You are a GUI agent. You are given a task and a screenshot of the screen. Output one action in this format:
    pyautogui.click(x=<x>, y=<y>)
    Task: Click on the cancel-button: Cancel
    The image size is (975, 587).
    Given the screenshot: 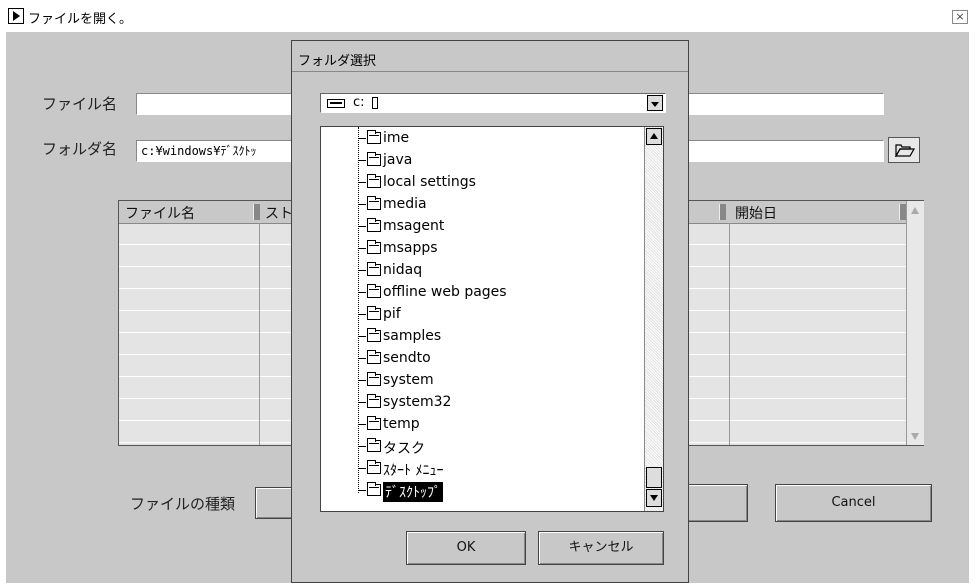 What is the action you would take?
    pyautogui.click(x=853, y=503)
    